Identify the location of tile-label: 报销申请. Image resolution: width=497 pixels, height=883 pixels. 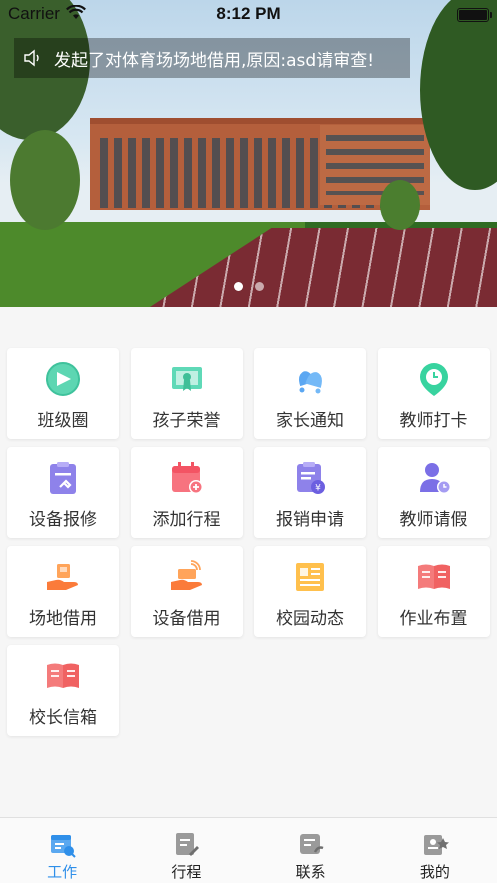
(310, 520).